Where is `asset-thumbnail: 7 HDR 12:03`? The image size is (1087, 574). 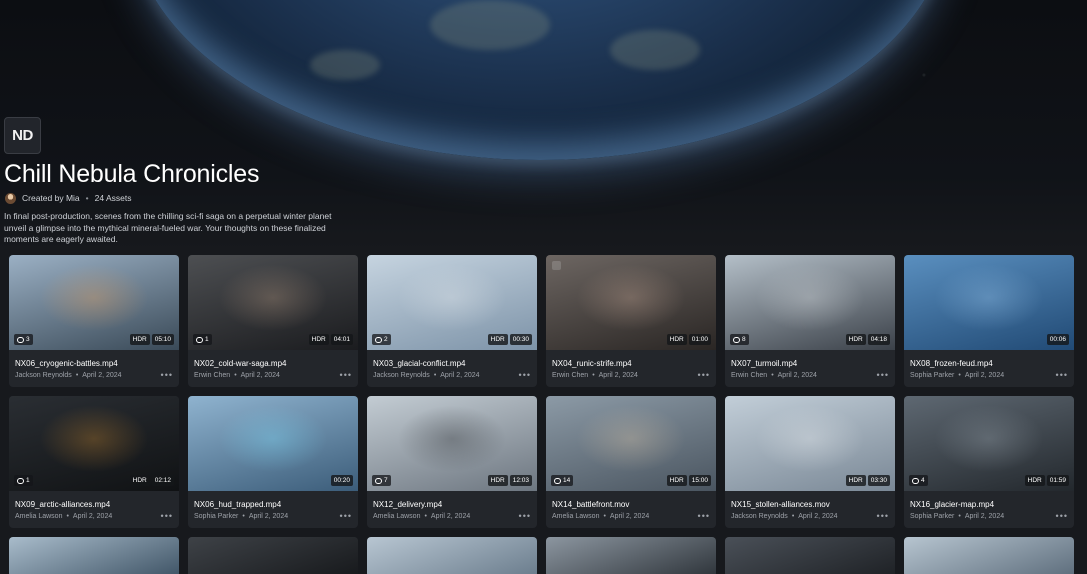 asset-thumbnail: 7 HDR 12:03 is located at coordinates (452, 443).